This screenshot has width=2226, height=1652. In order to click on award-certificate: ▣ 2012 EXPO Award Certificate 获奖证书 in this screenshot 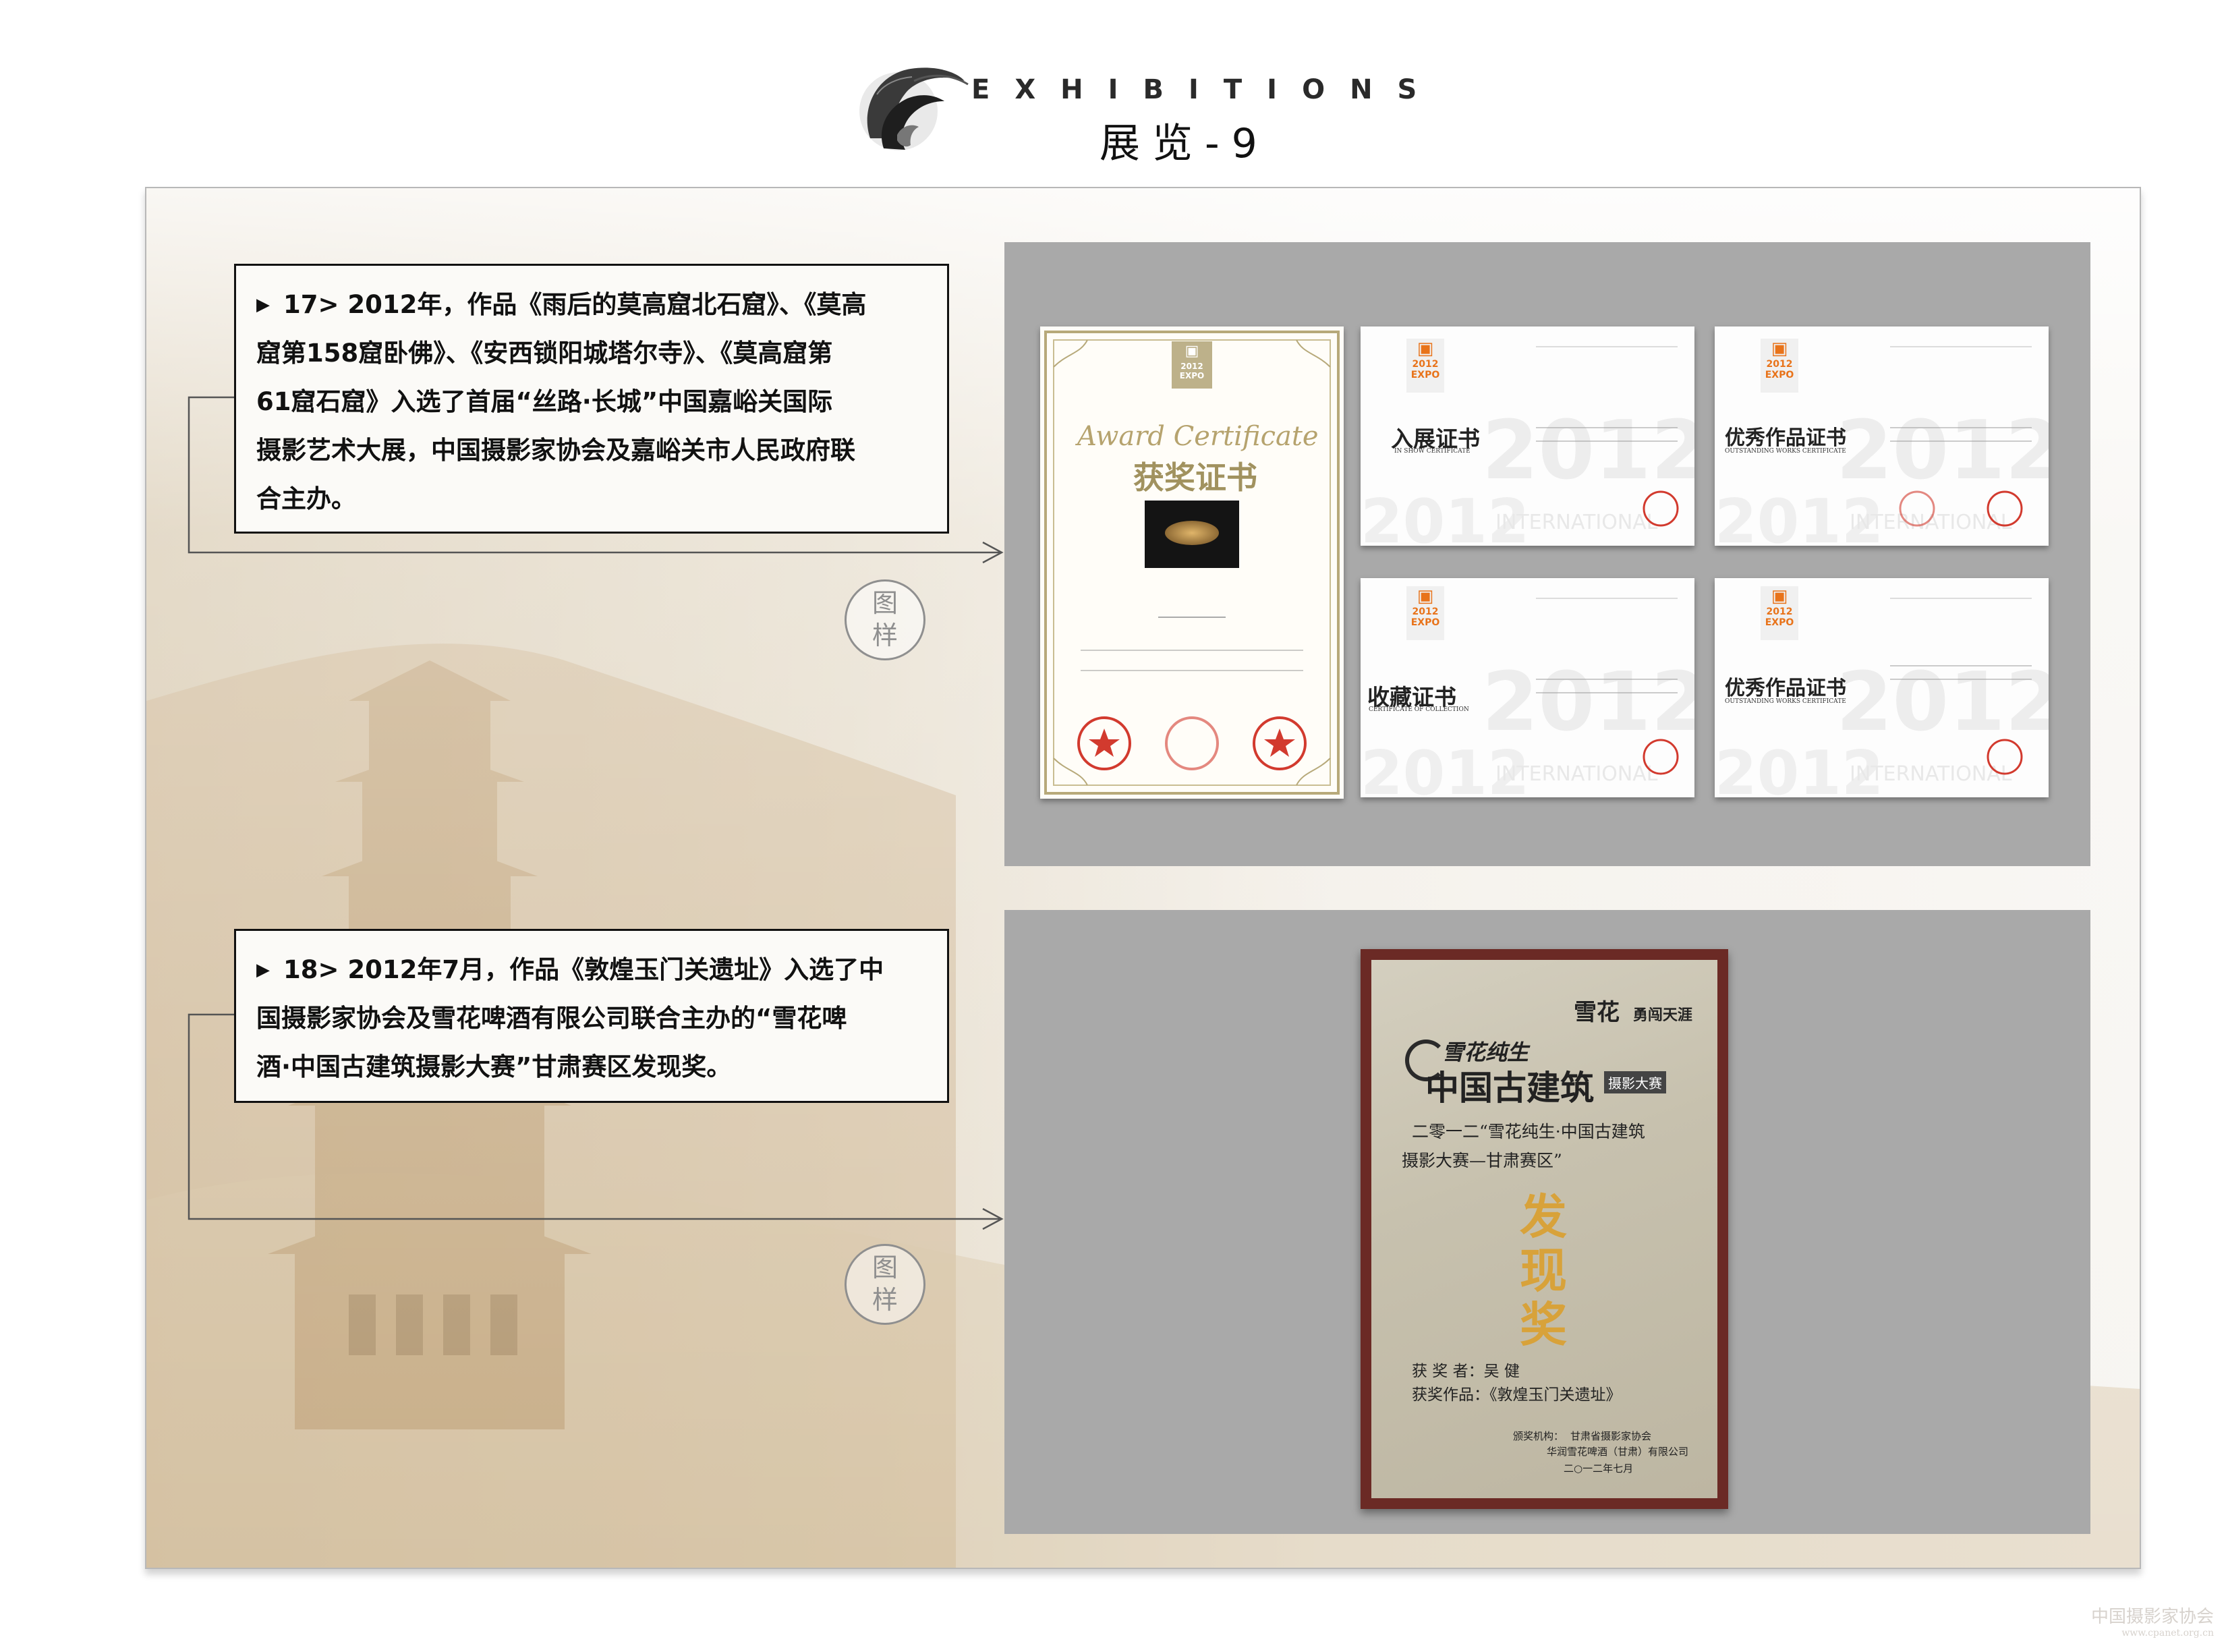, I will do `click(1192, 562)`.